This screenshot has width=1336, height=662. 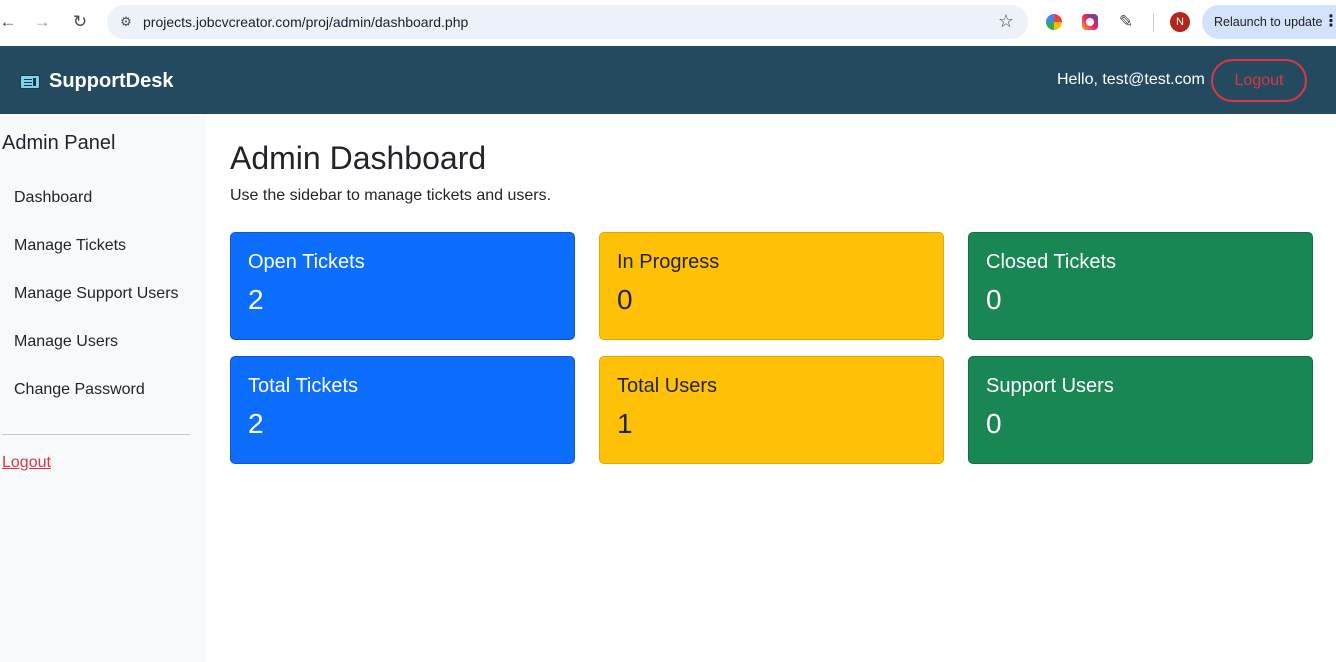 I want to click on stat-card-open-tickets: Open Tickets 2, so click(x=402, y=286).